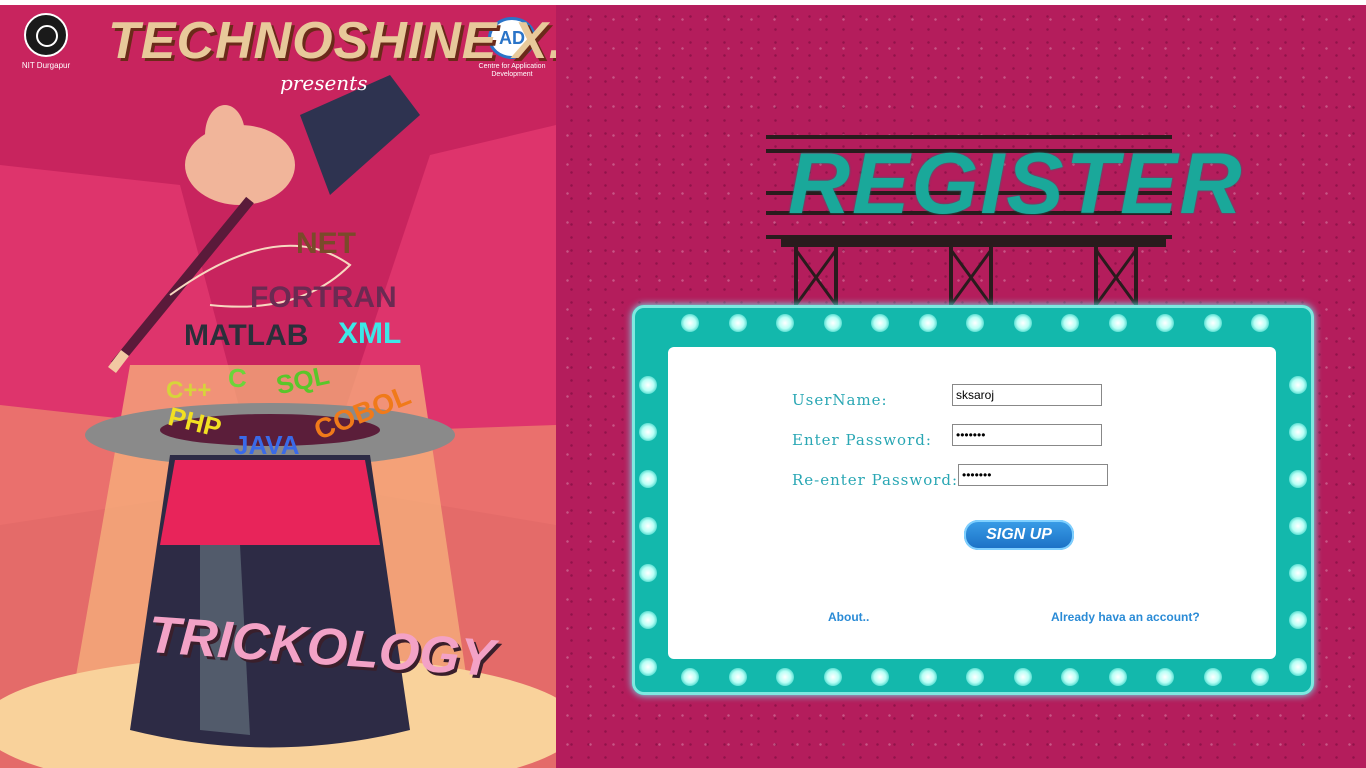  I want to click on username-input, so click(1027, 395).